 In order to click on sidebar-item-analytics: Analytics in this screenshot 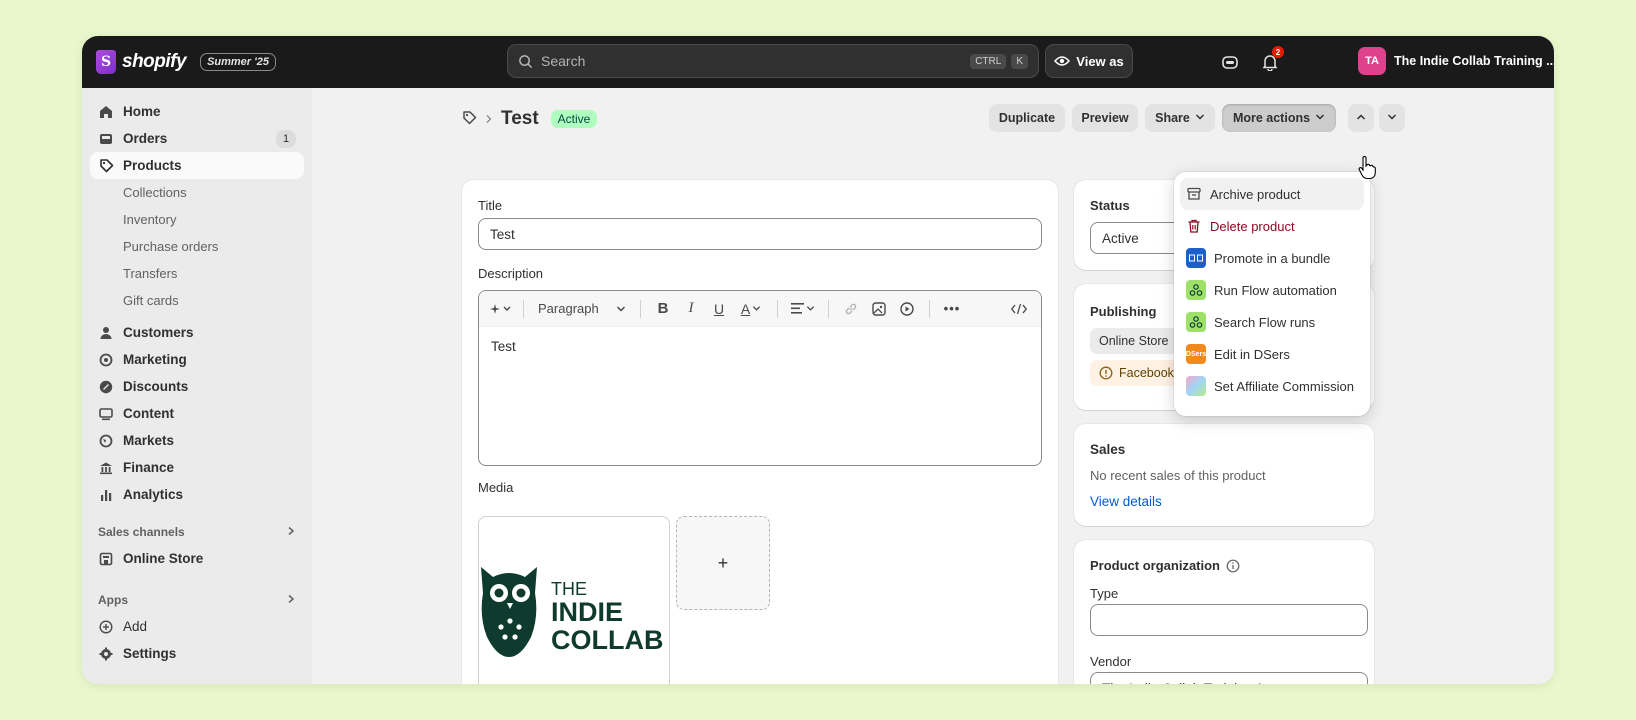, I will do `click(197, 494)`.